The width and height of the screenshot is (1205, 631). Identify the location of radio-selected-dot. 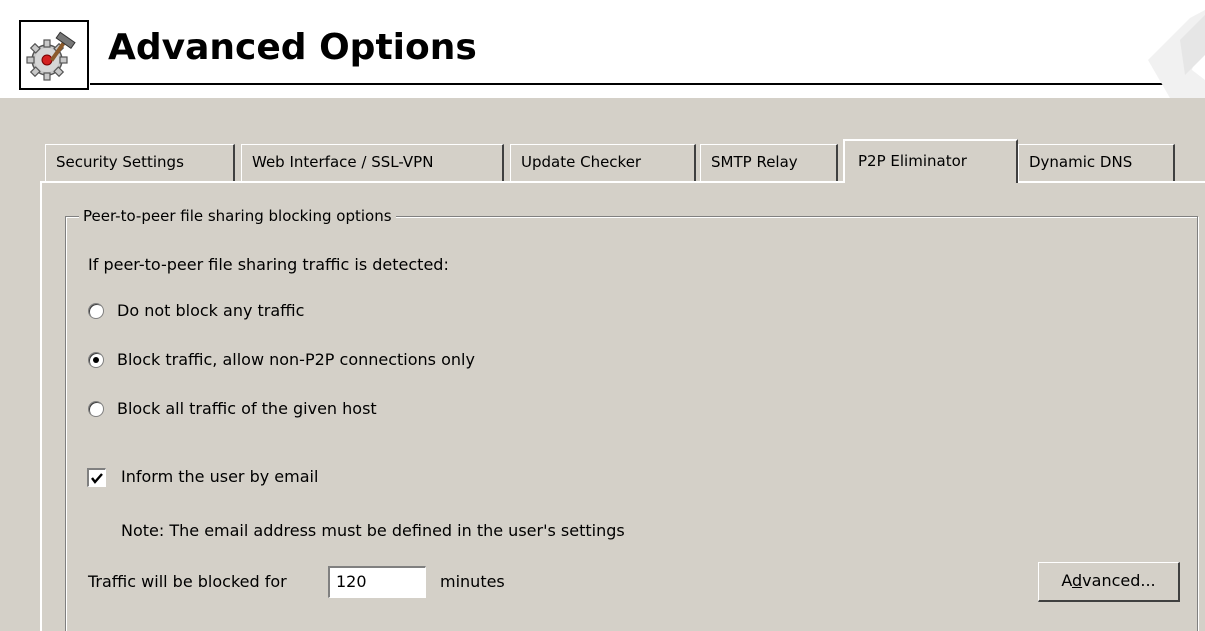
(96, 360).